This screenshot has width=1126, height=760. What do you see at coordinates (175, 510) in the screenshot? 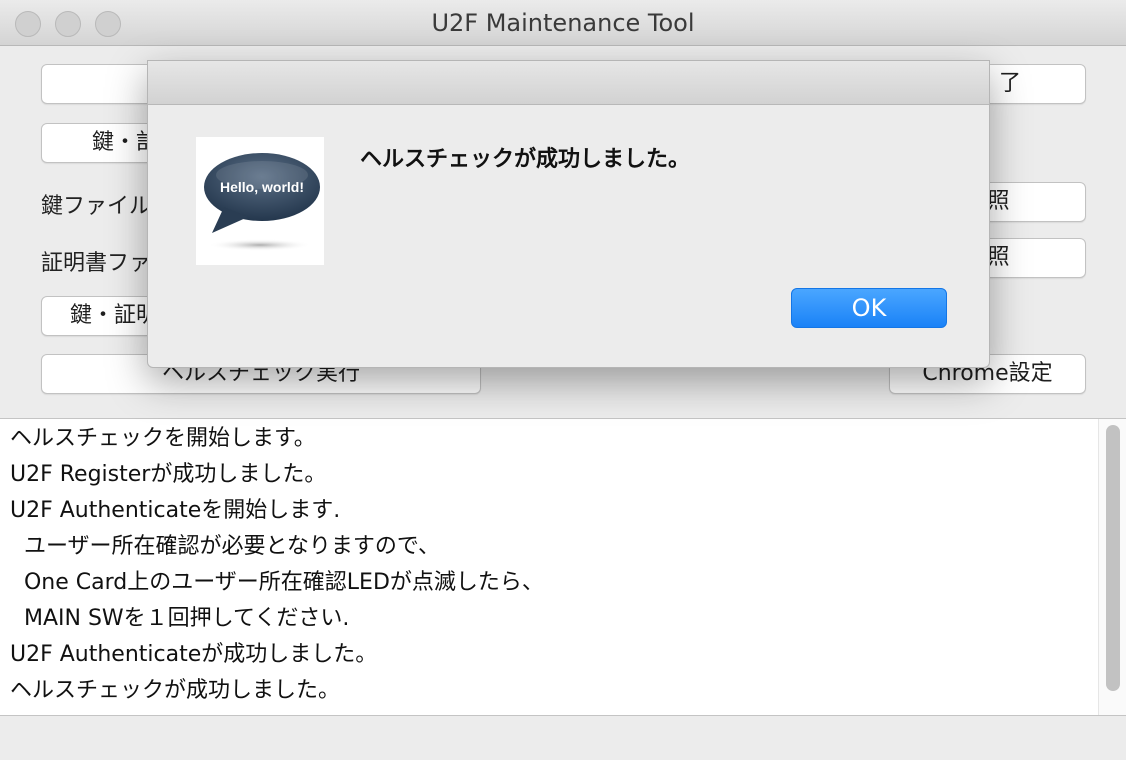
I see `log-line: U2F Authenticateを開始します.` at bounding box center [175, 510].